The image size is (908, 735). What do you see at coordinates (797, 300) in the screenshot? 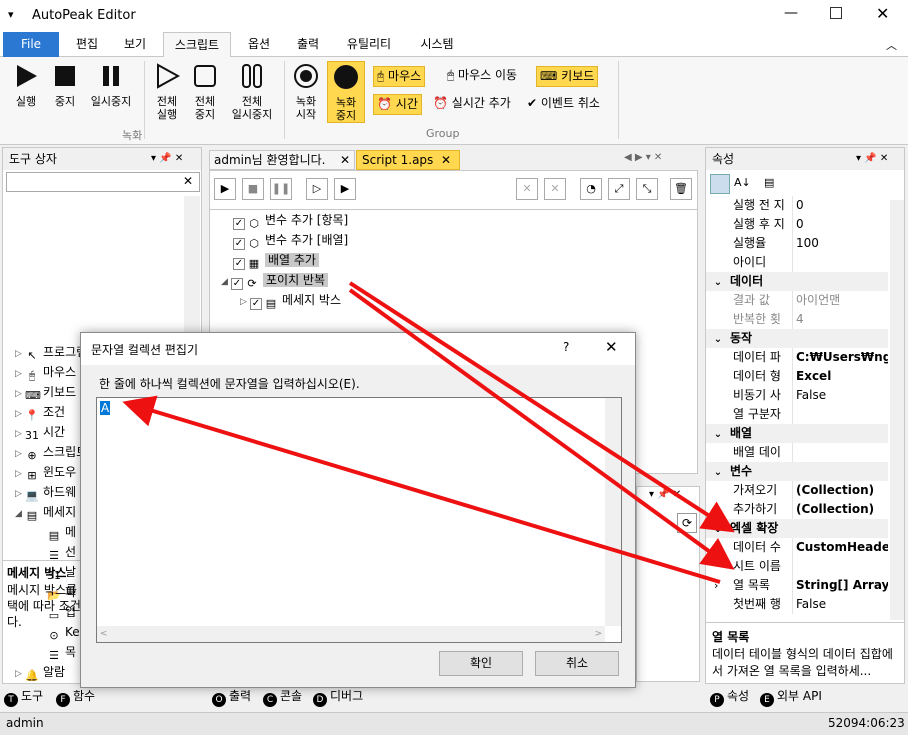
I see `property-row: 결과 값 아이언맨` at bounding box center [797, 300].